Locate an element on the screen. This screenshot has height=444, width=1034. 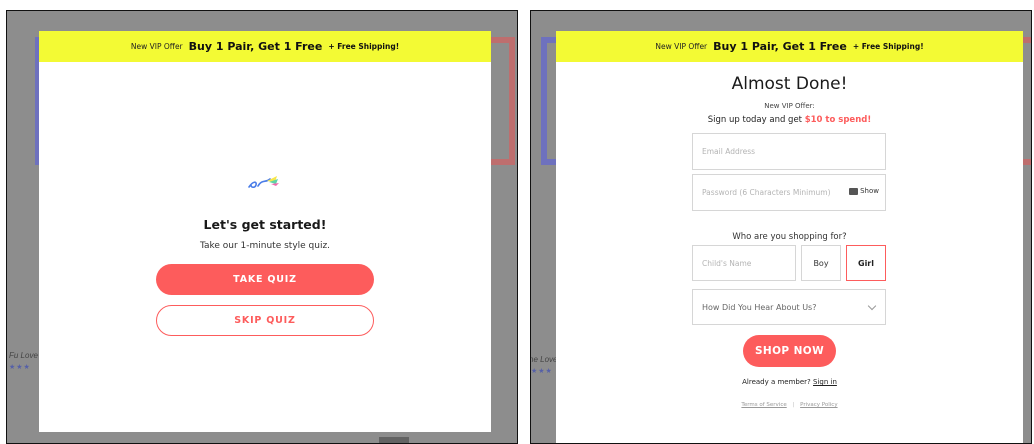
password-placeholder: Password (6 Characters Minimum) is located at coordinates (766, 192).